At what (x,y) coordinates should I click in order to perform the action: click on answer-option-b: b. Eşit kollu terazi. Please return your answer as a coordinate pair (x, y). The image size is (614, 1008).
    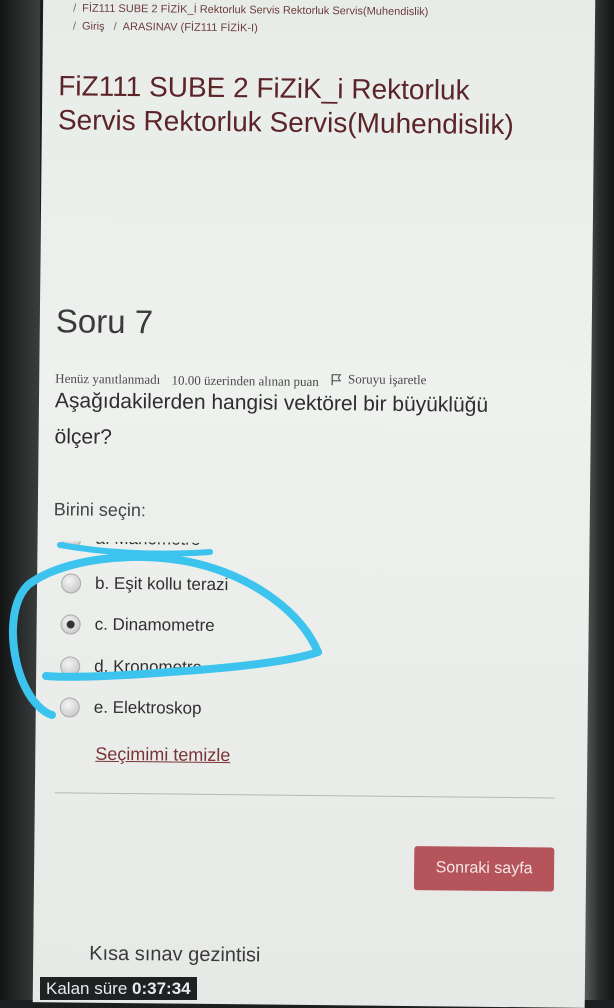
    Looking at the image, I should click on (144, 584).